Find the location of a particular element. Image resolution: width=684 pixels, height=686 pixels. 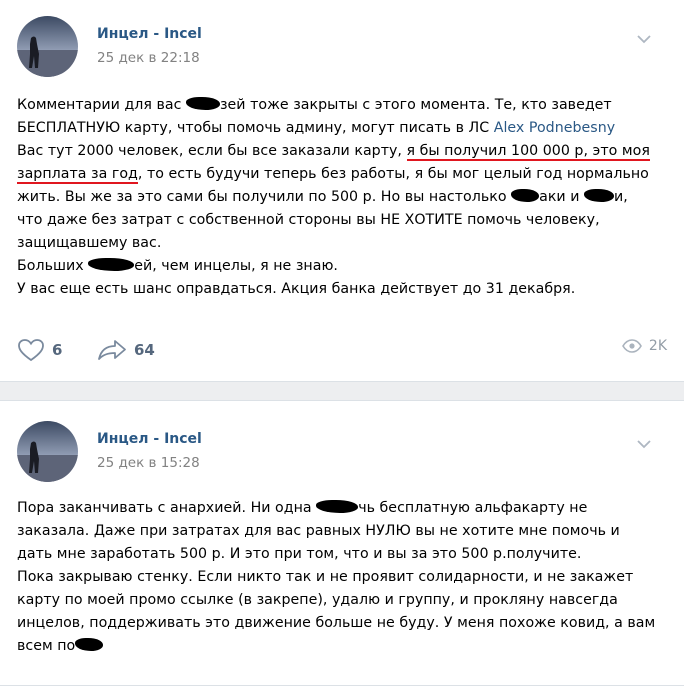

text-fragment: и, is located at coordinates (621, 197).